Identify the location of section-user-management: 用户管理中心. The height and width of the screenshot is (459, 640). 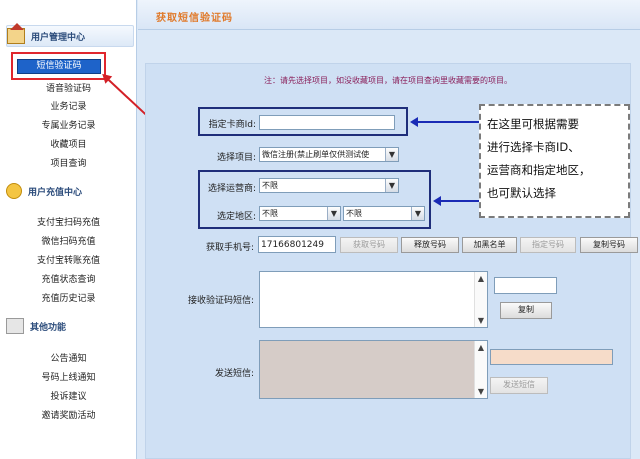
(70, 35).